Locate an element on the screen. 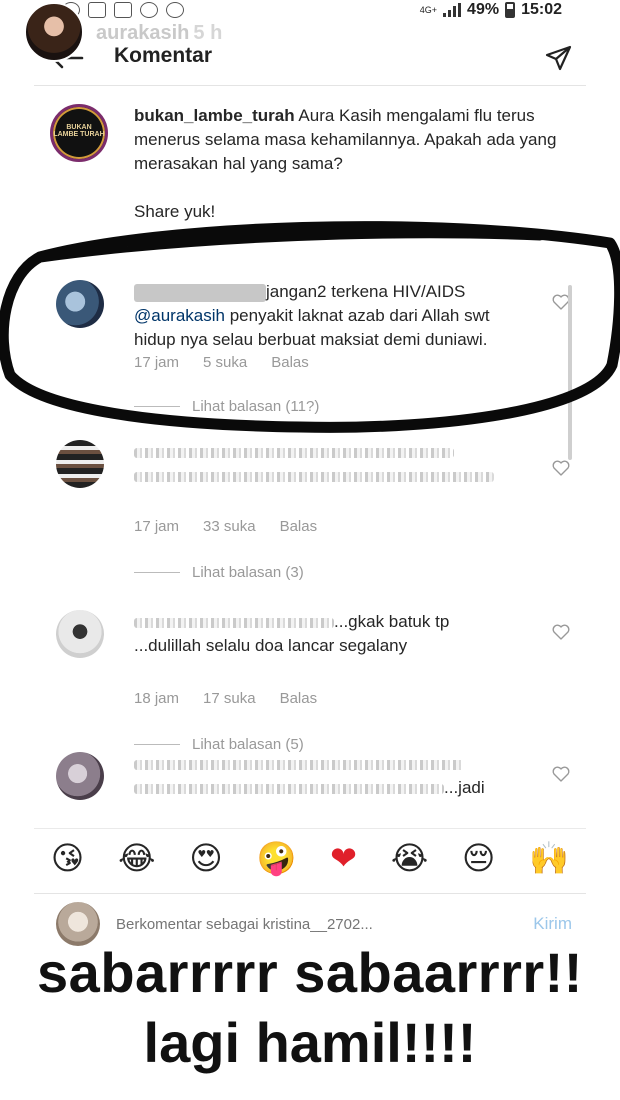 Image resolution: width=620 pixels, height=1100 pixels. send-comment-button: Kirim is located at coordinates (552, 924).